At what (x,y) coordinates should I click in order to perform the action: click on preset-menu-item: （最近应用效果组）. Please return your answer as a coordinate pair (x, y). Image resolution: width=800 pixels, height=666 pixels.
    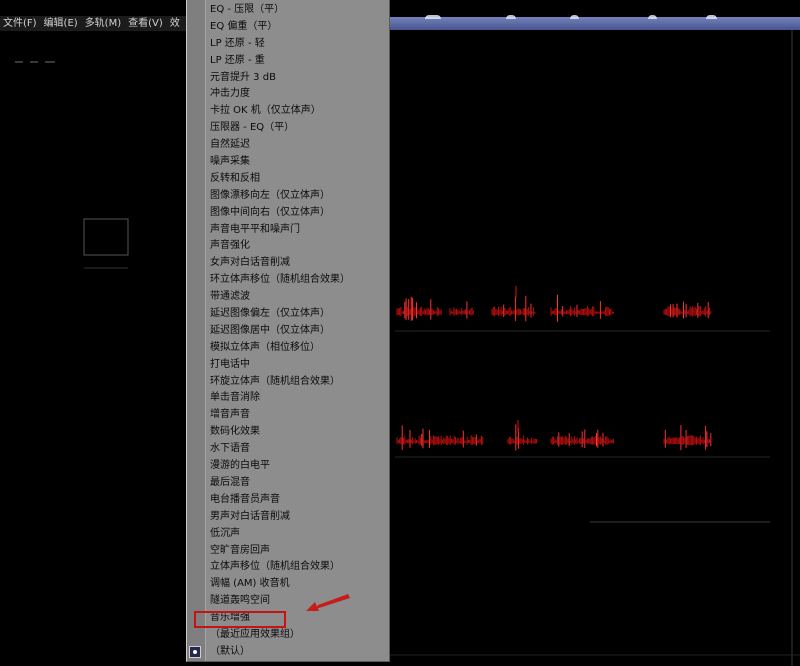
    Looking at the image, I should click on (288, 635).